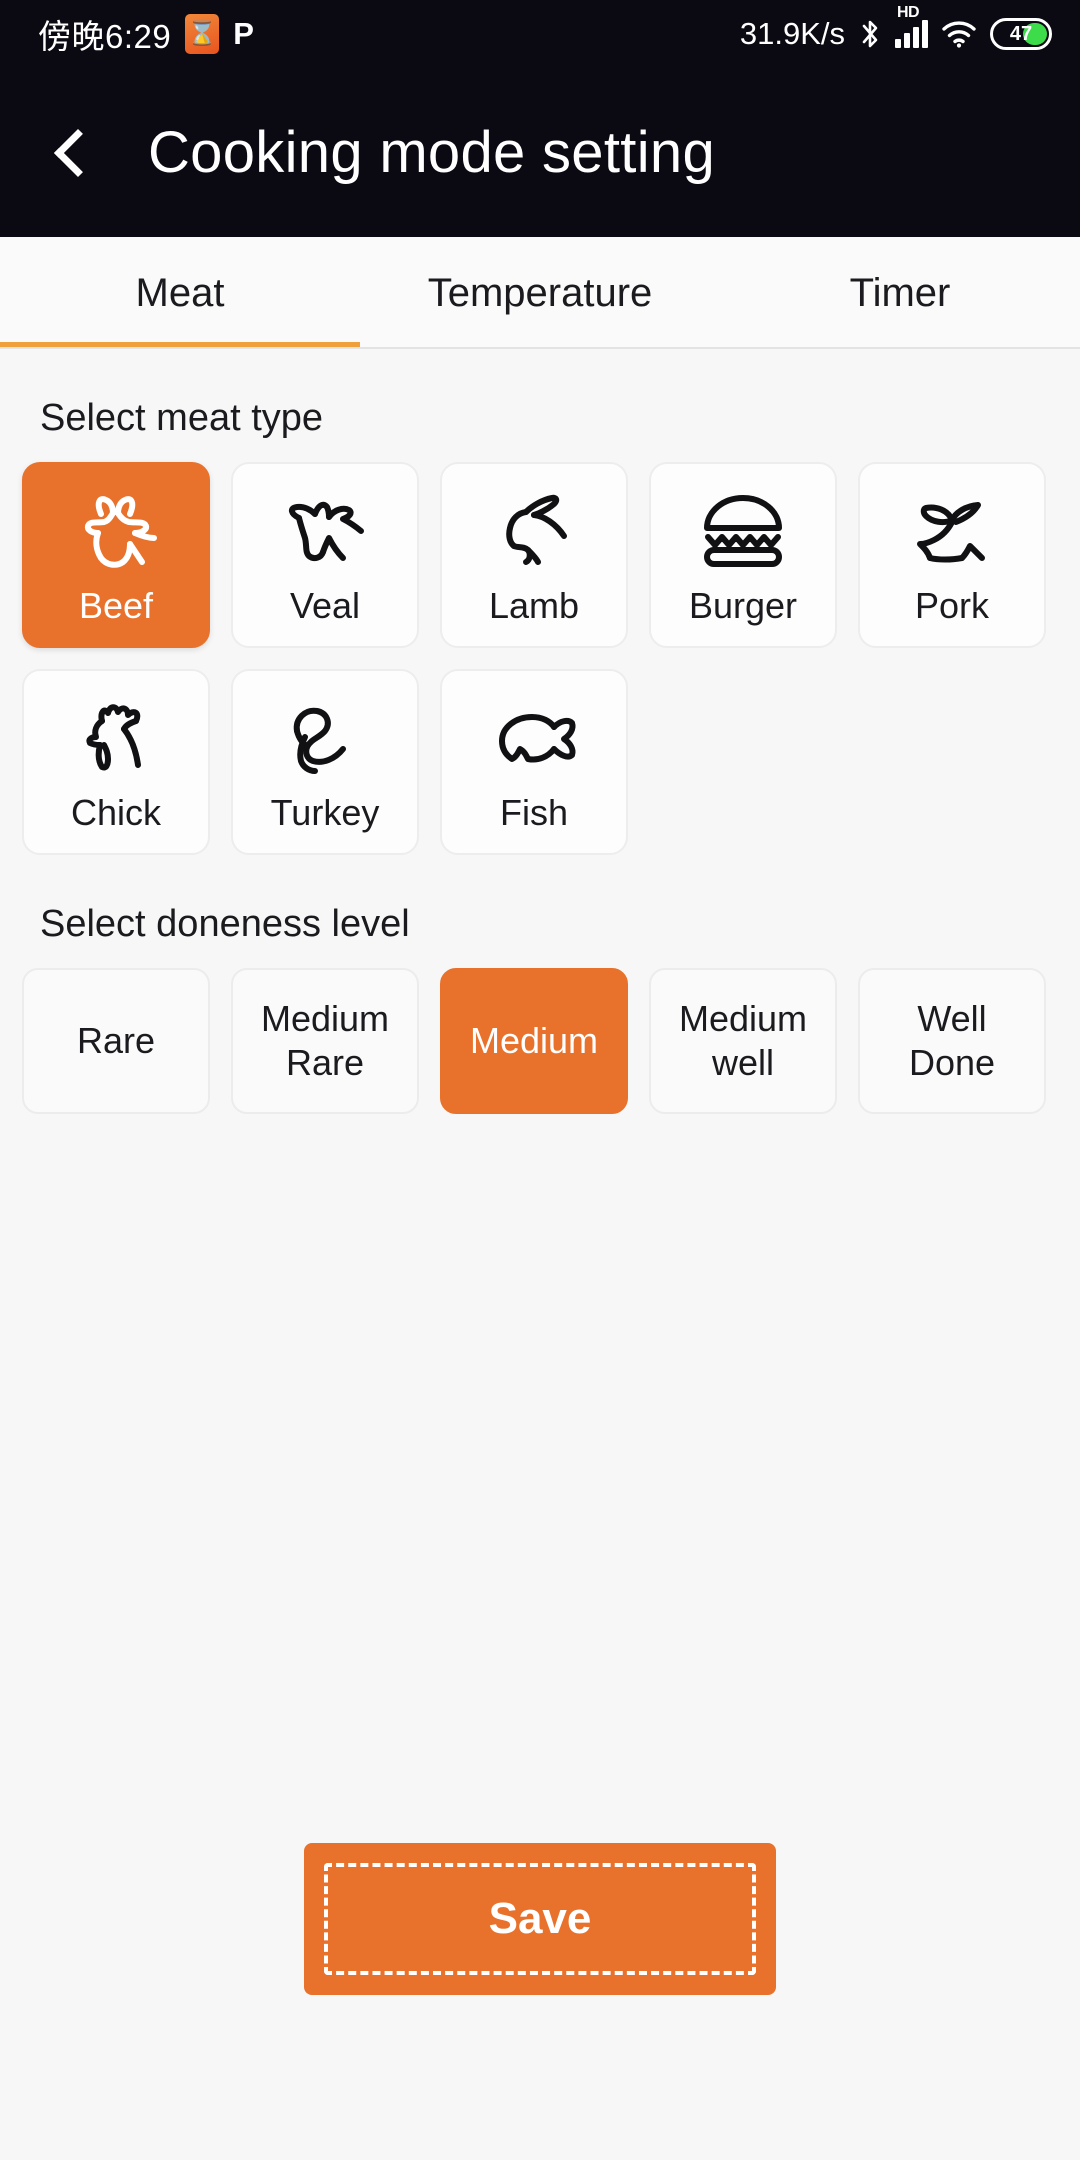 The width and height of the screenshot is (1080, 2160). Describe the element at coordinates (78, 152) in the screenshot. I see `chevron-left-icon` at that location.